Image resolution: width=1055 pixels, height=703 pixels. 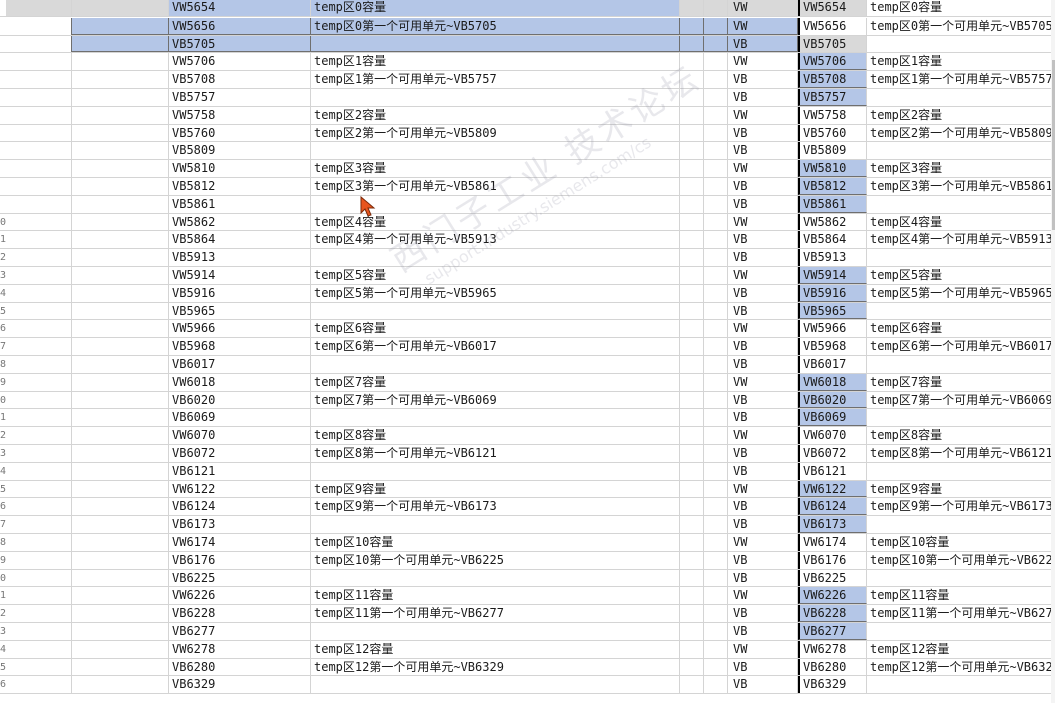 I want to click on table-row: 1 VW6226 temp区11容量 VW VW6226 temp区11容量, so click(x=527, y=596).